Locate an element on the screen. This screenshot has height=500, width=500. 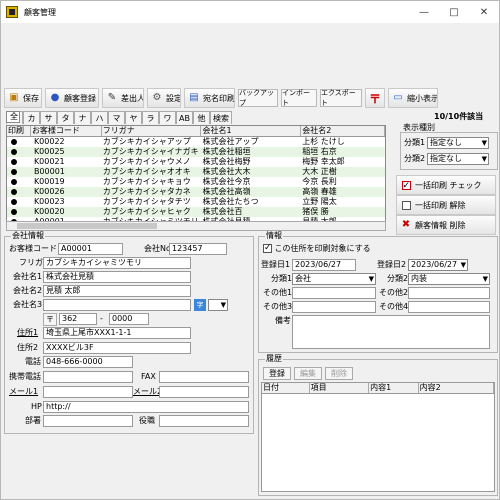
company-name1-input: 株式会社見積 is located at coordinates (117, 277).